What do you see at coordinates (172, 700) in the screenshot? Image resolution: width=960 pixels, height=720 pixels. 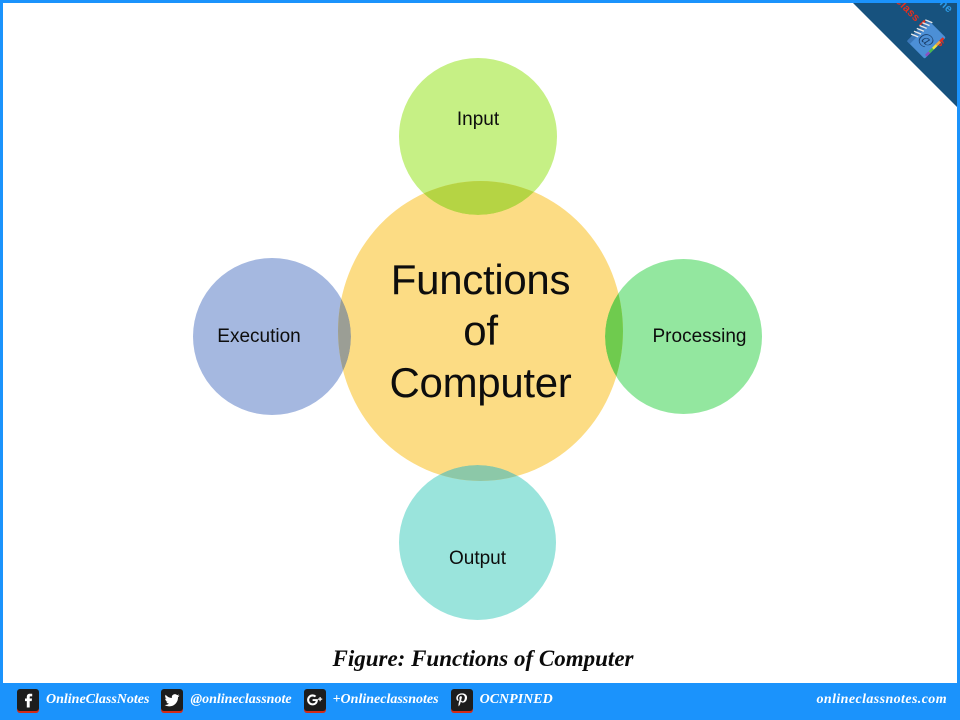 I see `twitter-icon` at bounding box center [172, 700].